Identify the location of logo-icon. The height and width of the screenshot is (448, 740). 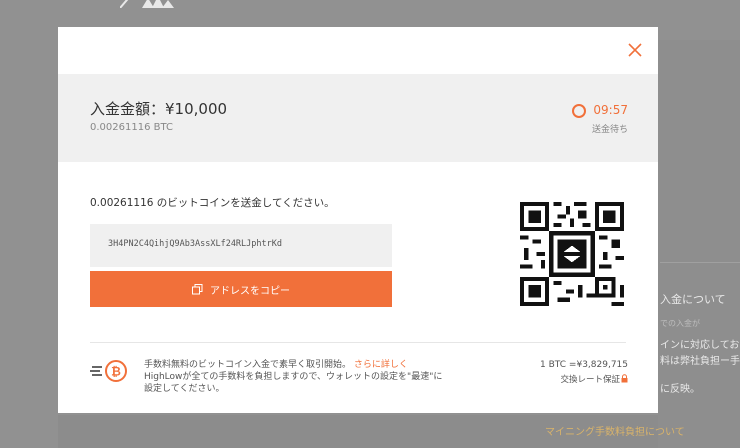
(147, 4).